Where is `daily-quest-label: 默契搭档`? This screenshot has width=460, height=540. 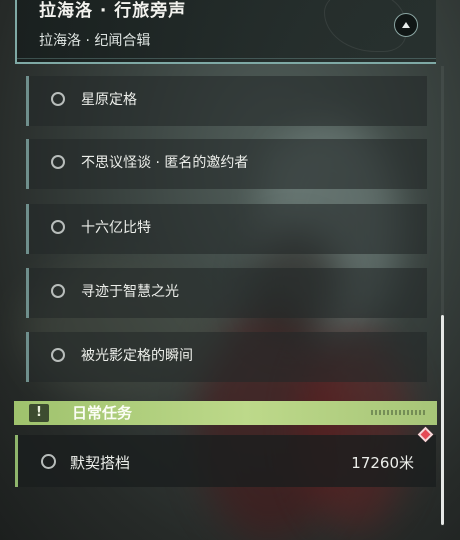
daily-quest-label: 默契搭档 is located at coordinates (100, 463).